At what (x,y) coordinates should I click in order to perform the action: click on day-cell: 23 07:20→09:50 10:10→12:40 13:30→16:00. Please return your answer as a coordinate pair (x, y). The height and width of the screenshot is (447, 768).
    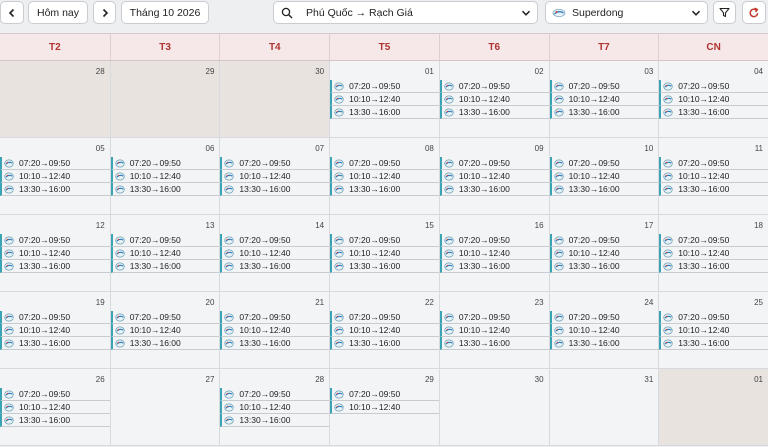
    Looking at the image, I should click on (493, 330).